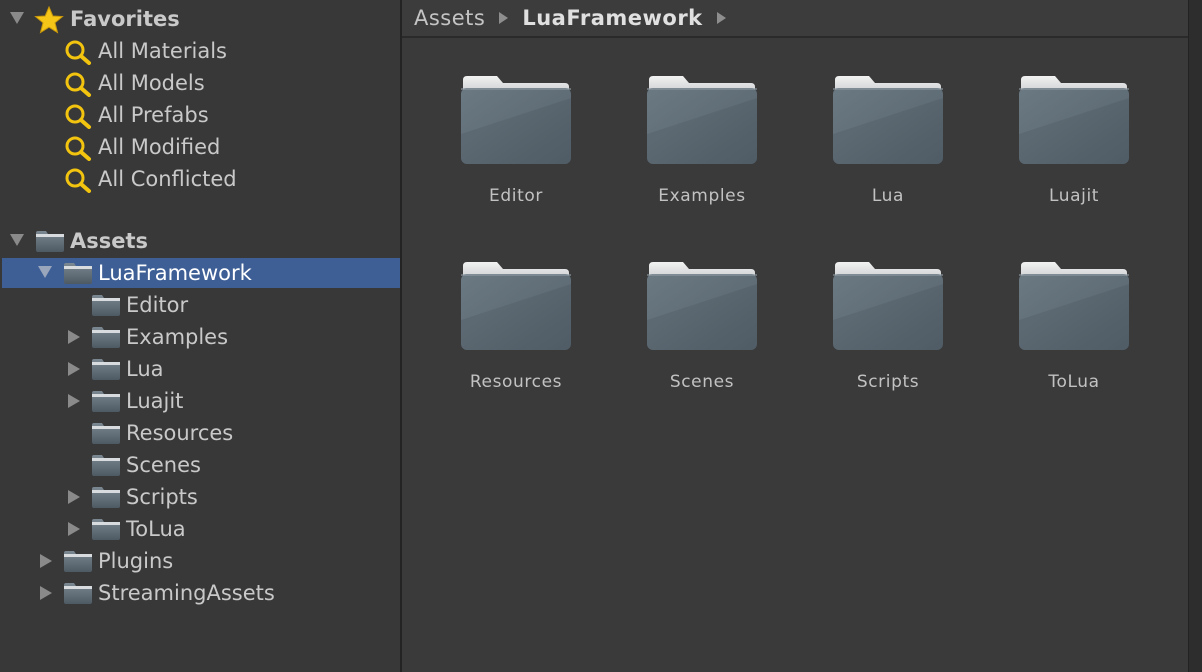 The image size is (1202, 672). Describe the element at coordinates (125, 19) in the screenshot. I see `favorites-label: Favorites` at that location.